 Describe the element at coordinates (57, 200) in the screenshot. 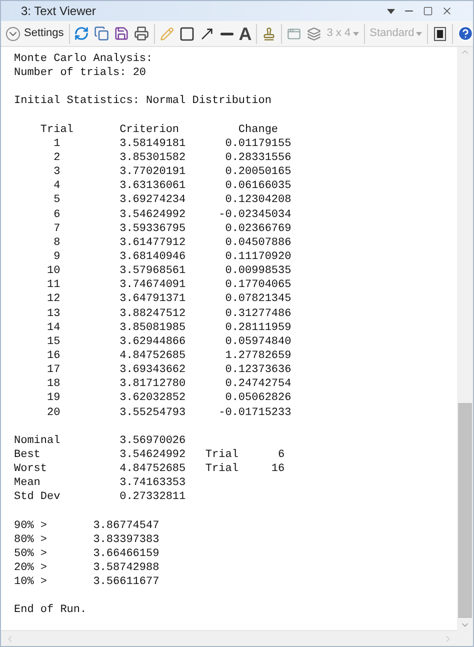

I see `table-cell: 5` at that location.